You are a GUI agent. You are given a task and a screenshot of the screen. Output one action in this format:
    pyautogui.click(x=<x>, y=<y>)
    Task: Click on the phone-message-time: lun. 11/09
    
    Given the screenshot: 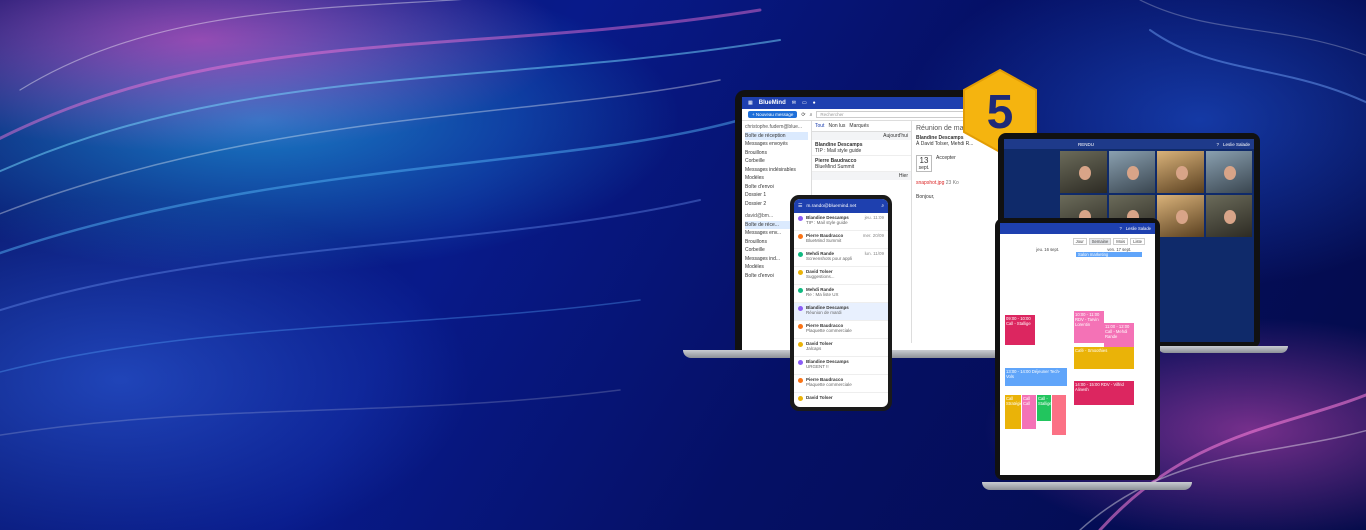 What is the action you would take?
    pyautogui.click(x=874, y=253)
    